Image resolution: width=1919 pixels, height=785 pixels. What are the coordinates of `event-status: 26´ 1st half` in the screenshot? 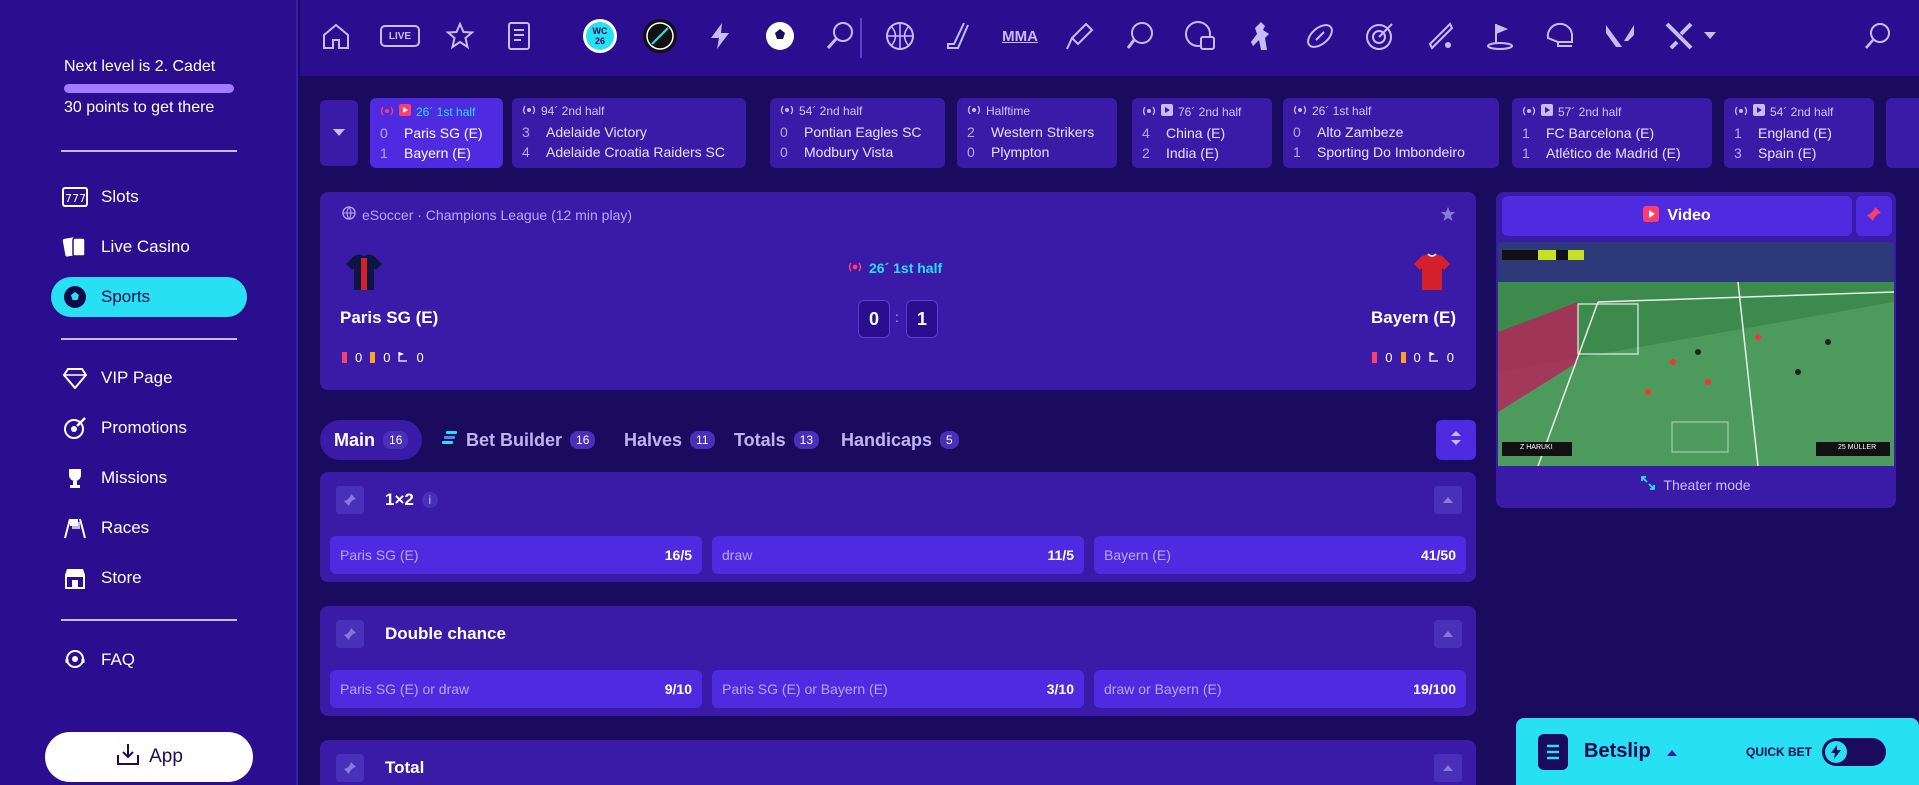 It's located at (436, 111).